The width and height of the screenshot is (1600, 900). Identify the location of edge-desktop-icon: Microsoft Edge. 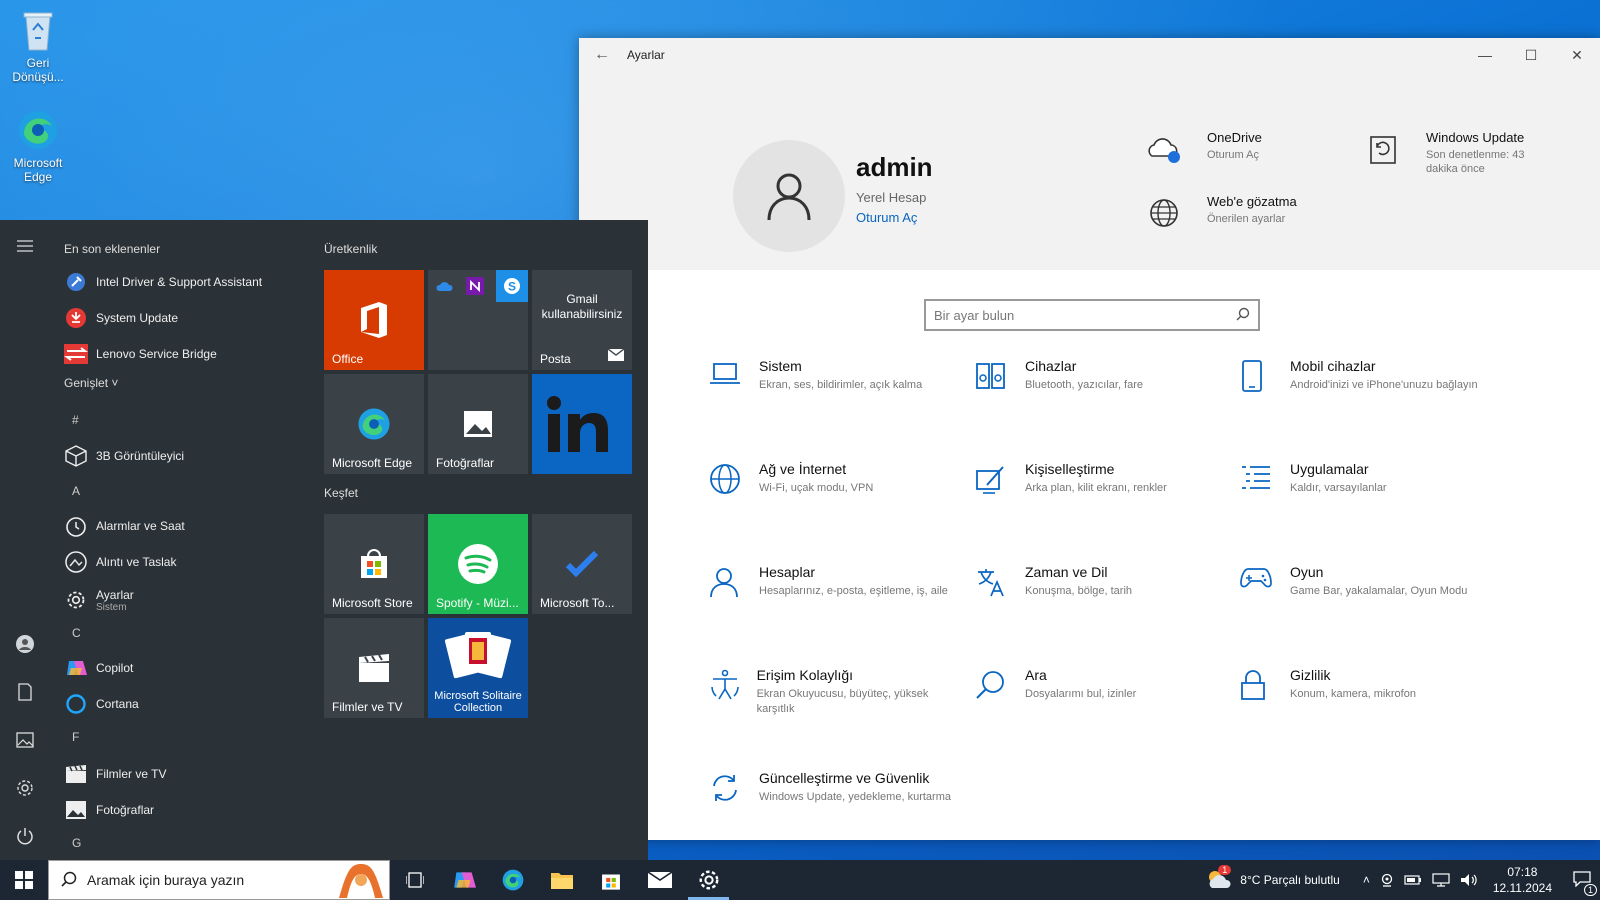
(38, 146).